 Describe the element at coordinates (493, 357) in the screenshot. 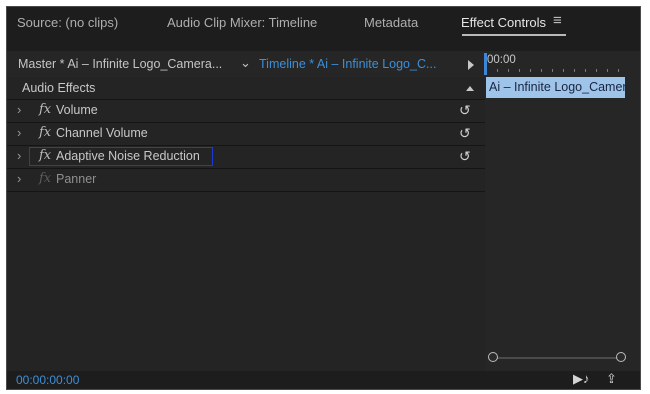

I see `zoom-handle-left` at that location.